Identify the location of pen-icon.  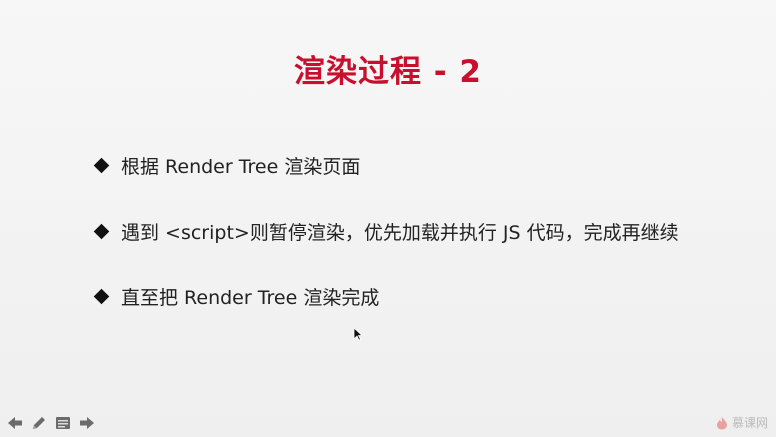
(39, 423).